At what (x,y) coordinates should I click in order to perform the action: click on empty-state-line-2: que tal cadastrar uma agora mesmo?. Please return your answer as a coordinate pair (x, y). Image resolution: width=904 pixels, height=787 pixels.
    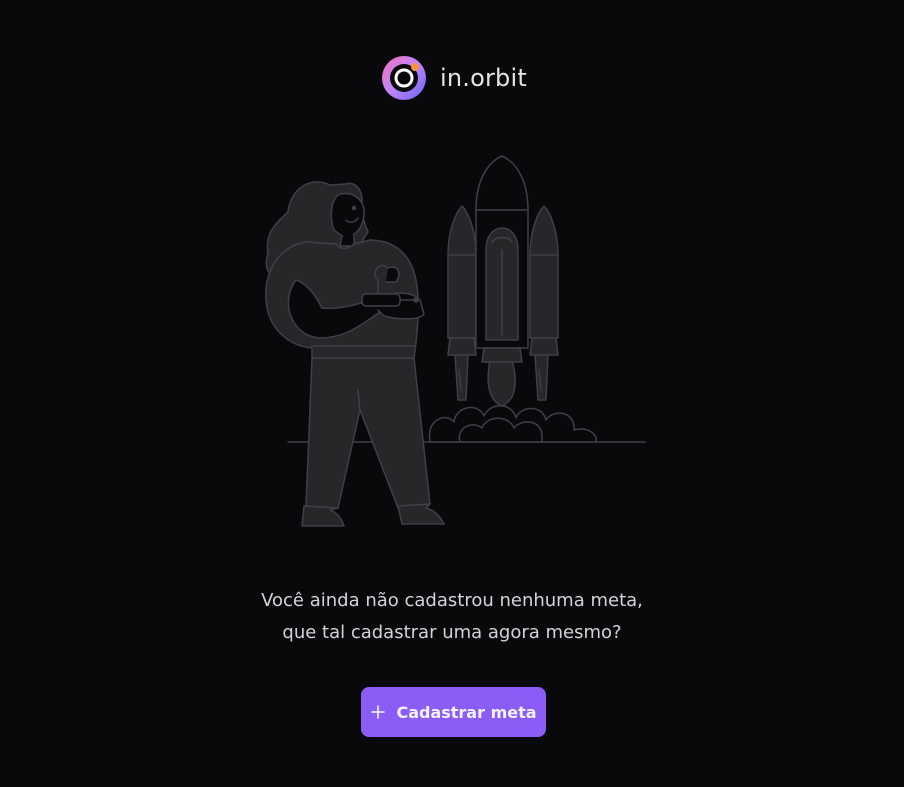
    Looking at the image, I should click on (452, 632).